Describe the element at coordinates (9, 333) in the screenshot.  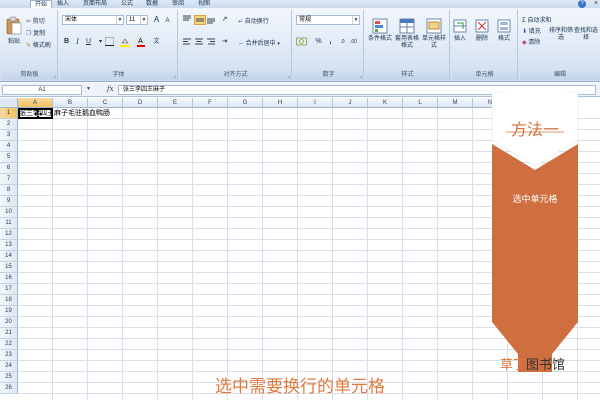
I see `row-header-21: 21` at that location.